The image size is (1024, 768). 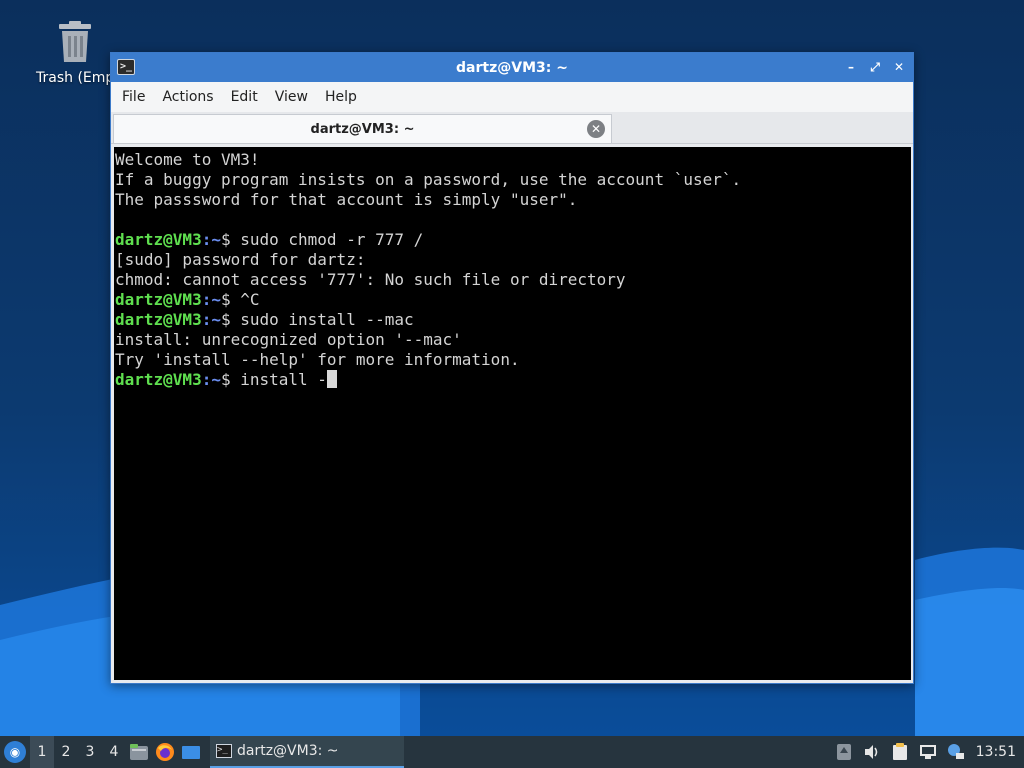 What do you see at coordinates (114, 752) in the screenshot?
I see `workspace-4: 4` at bounding box center [114, 752].